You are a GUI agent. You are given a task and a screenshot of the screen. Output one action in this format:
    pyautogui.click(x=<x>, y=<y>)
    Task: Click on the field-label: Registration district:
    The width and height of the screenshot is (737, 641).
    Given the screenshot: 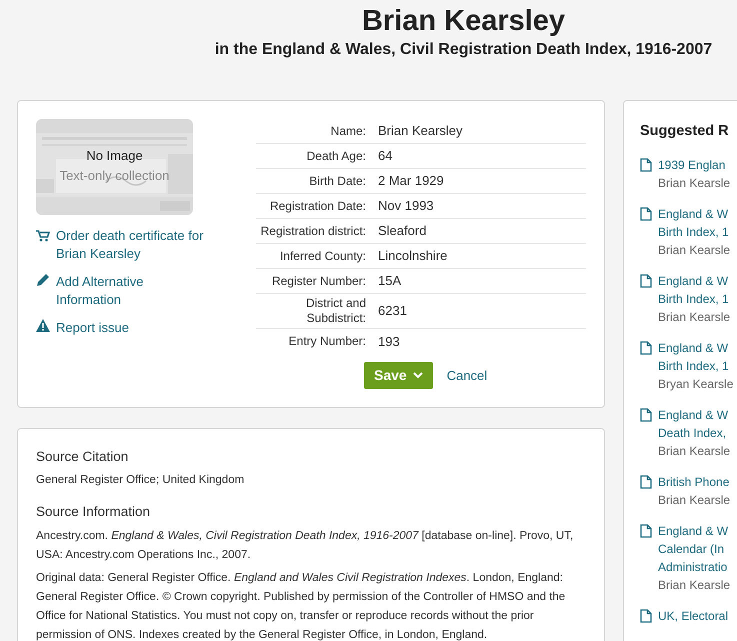 What is the action you would take?
    pyautogui.click(x=313, y=231)
    